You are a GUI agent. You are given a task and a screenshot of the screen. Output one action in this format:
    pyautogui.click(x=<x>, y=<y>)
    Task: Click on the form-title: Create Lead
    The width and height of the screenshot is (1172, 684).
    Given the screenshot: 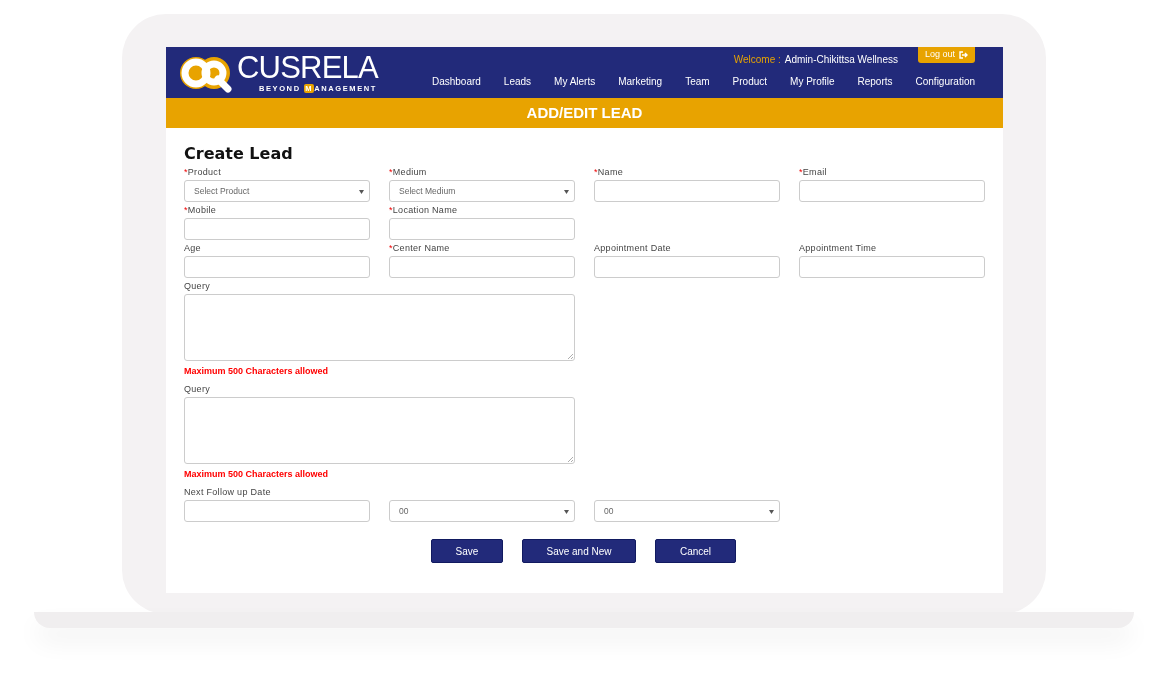 What is the action you would take?
    pyautogui.click(x=239, y=153)
    